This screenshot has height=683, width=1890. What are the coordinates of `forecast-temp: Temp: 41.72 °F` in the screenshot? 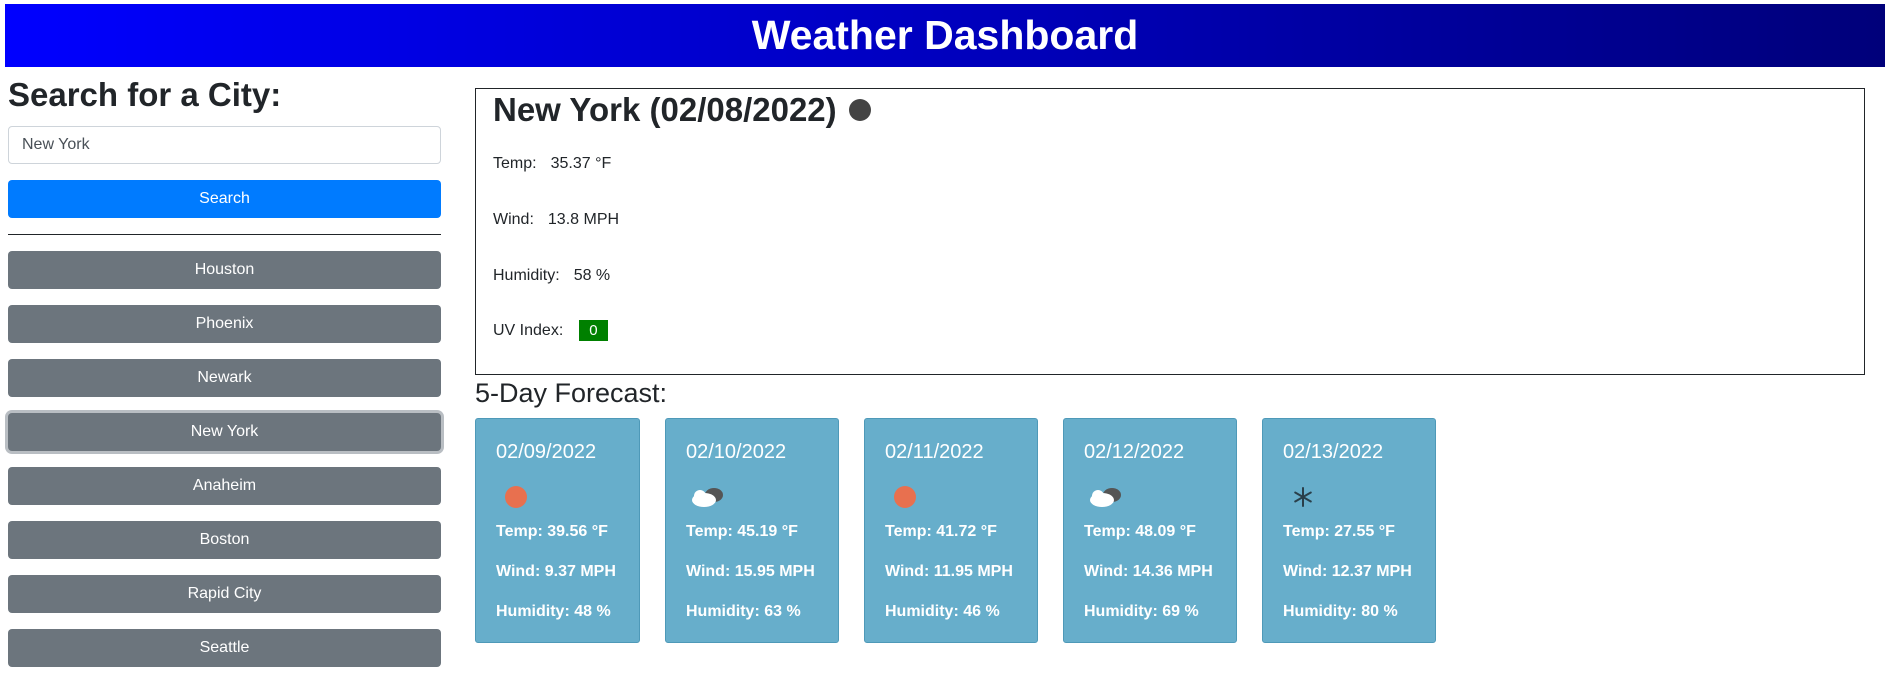 It's located at (941, 531).